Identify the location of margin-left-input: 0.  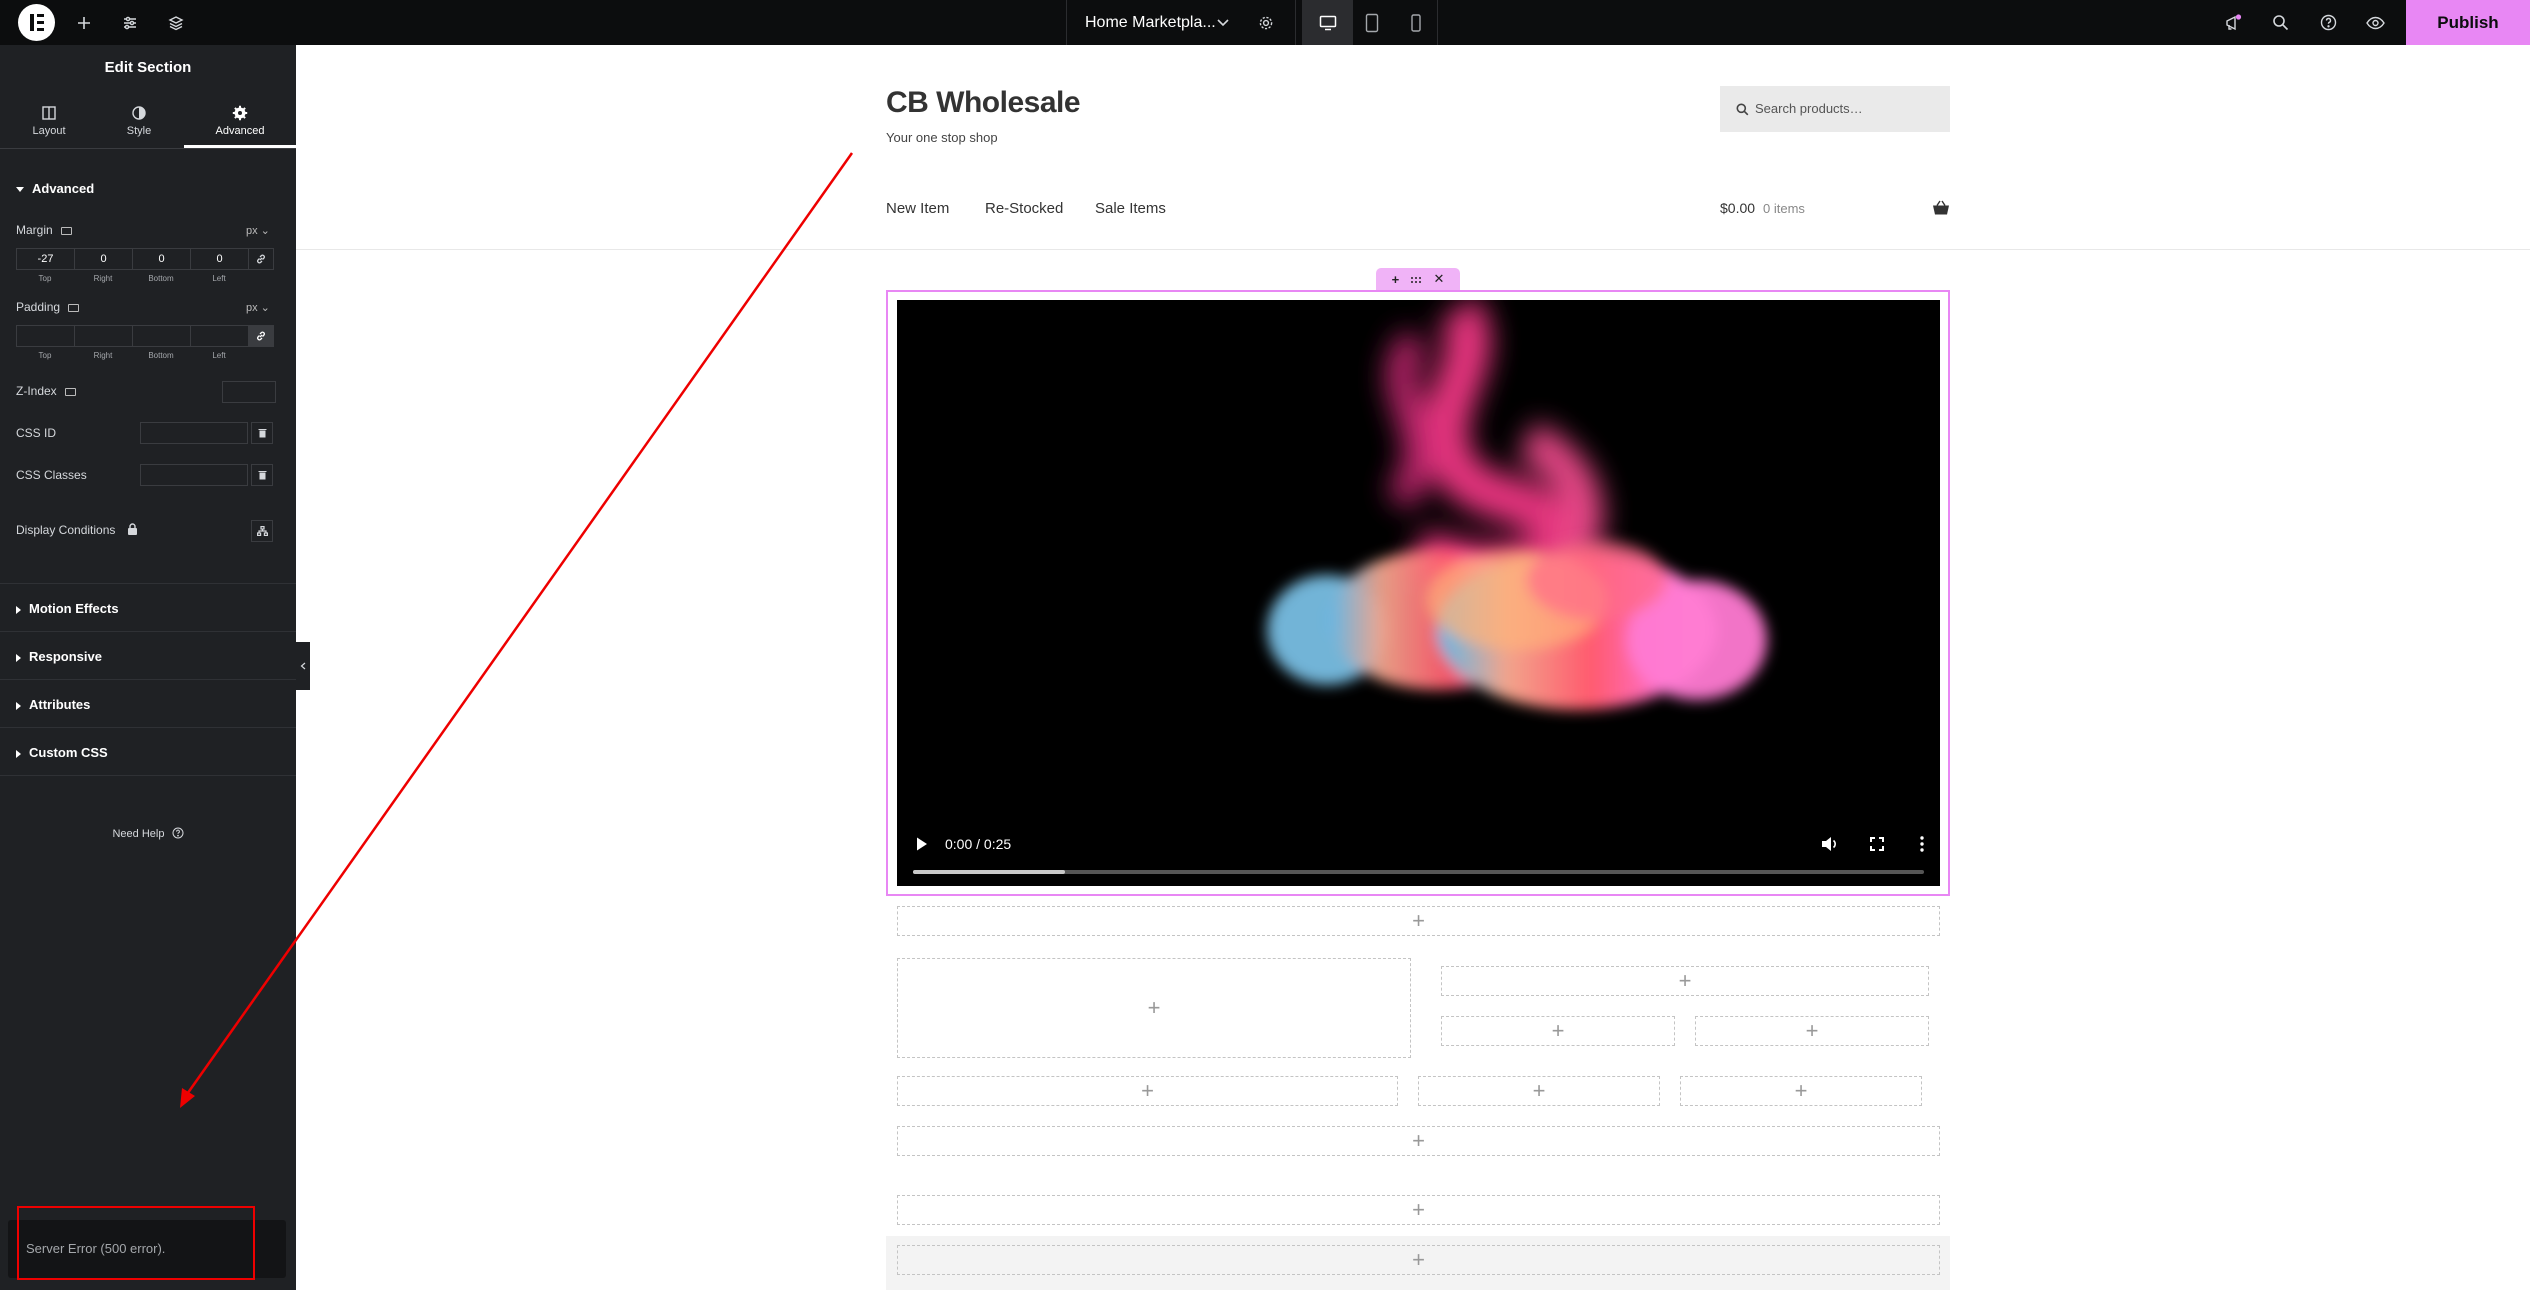
(219, 259).